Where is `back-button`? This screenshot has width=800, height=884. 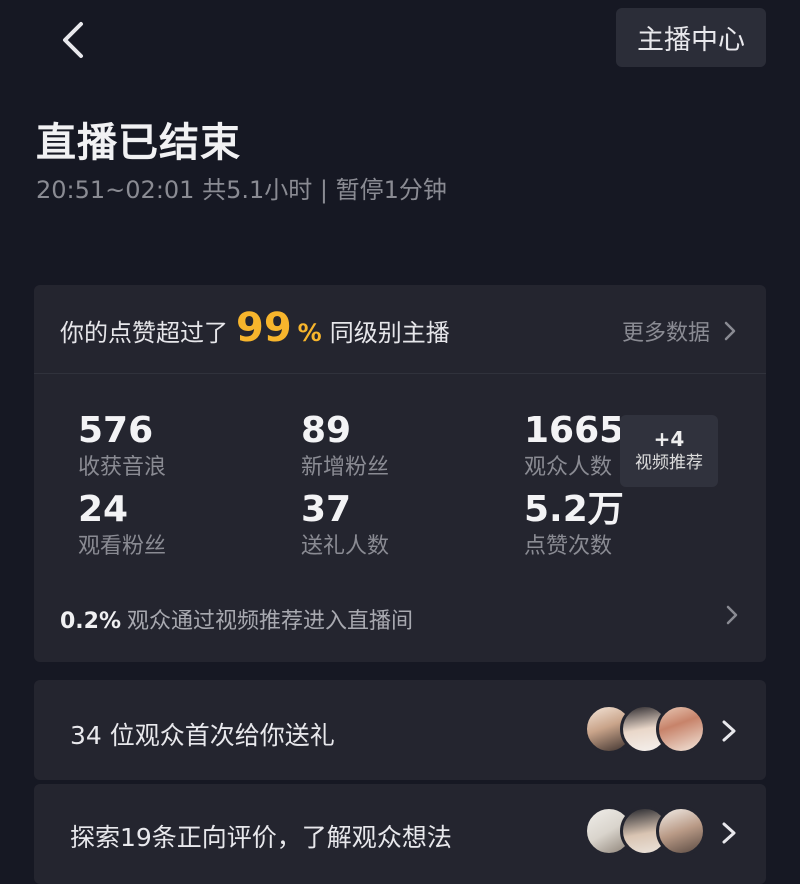 back-button is located at coordinates (72, 40).